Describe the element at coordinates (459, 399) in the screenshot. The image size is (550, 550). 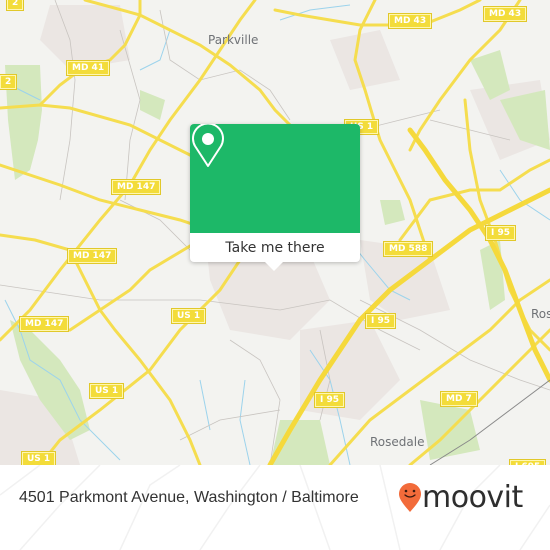
I see `road-shield: MD 7` at that location.